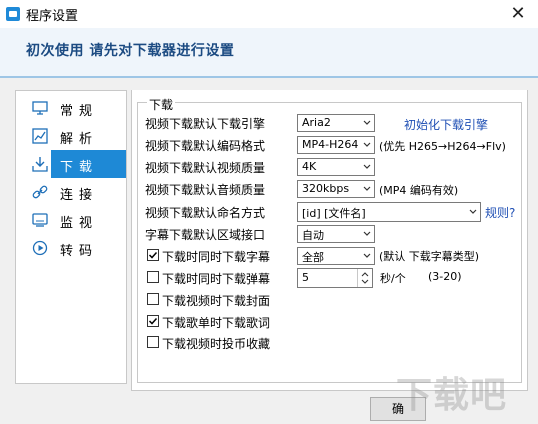  What do you see at coordinates (205, 168) in the screenshot?
I see `quality-label: 视频下载默认视频质量` at bounding box center [205, 168].